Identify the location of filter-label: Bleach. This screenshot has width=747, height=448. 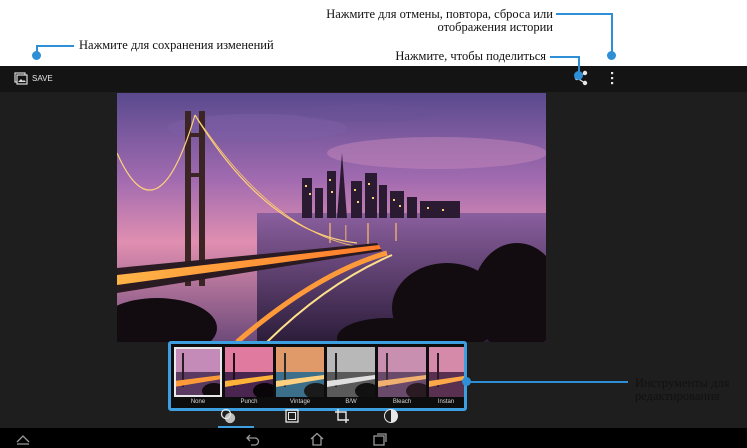
(402, 402).